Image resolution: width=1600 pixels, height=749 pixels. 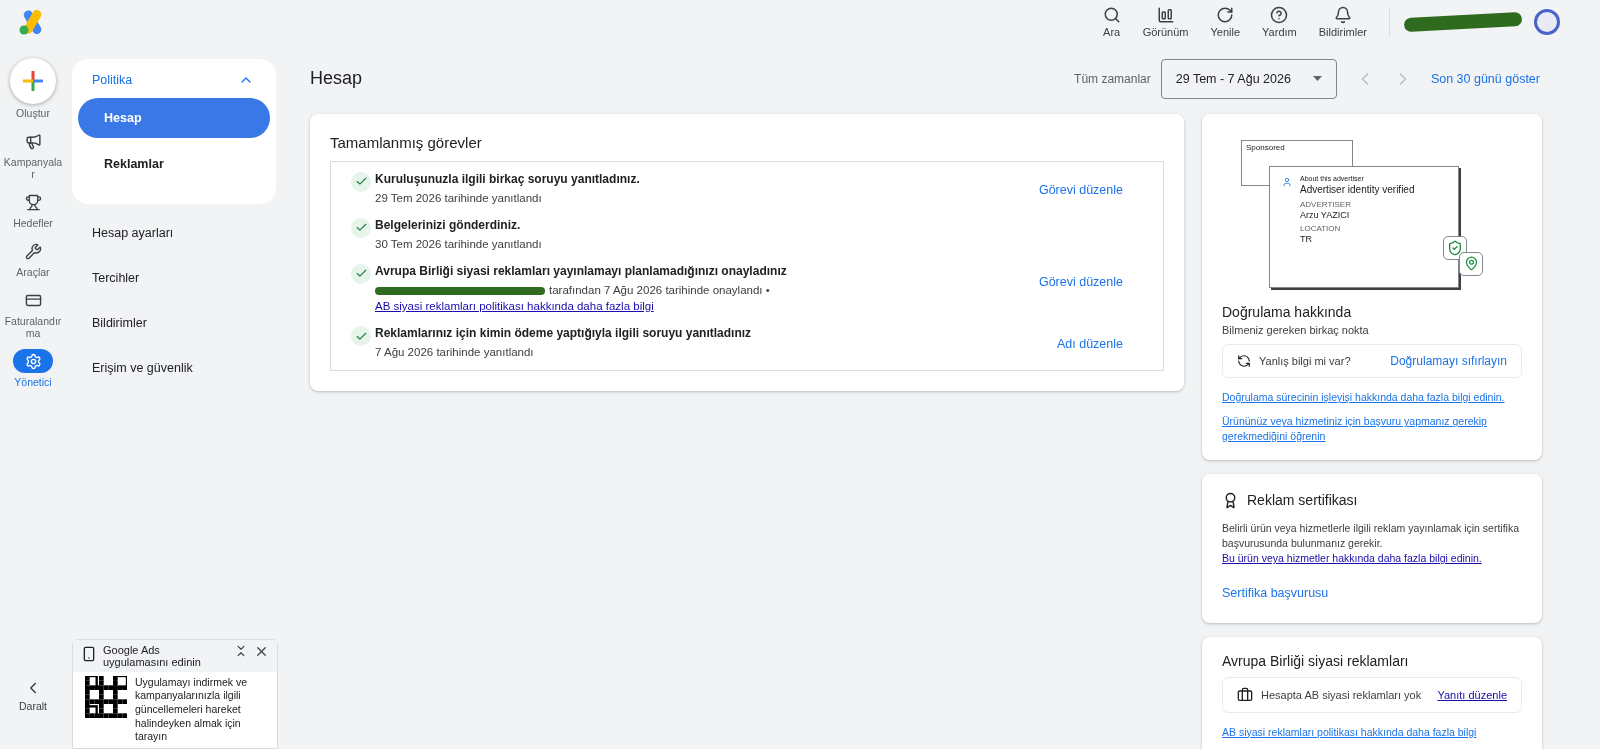 I want to click on rail-item: Hedefler, so click(x=33, y=209).